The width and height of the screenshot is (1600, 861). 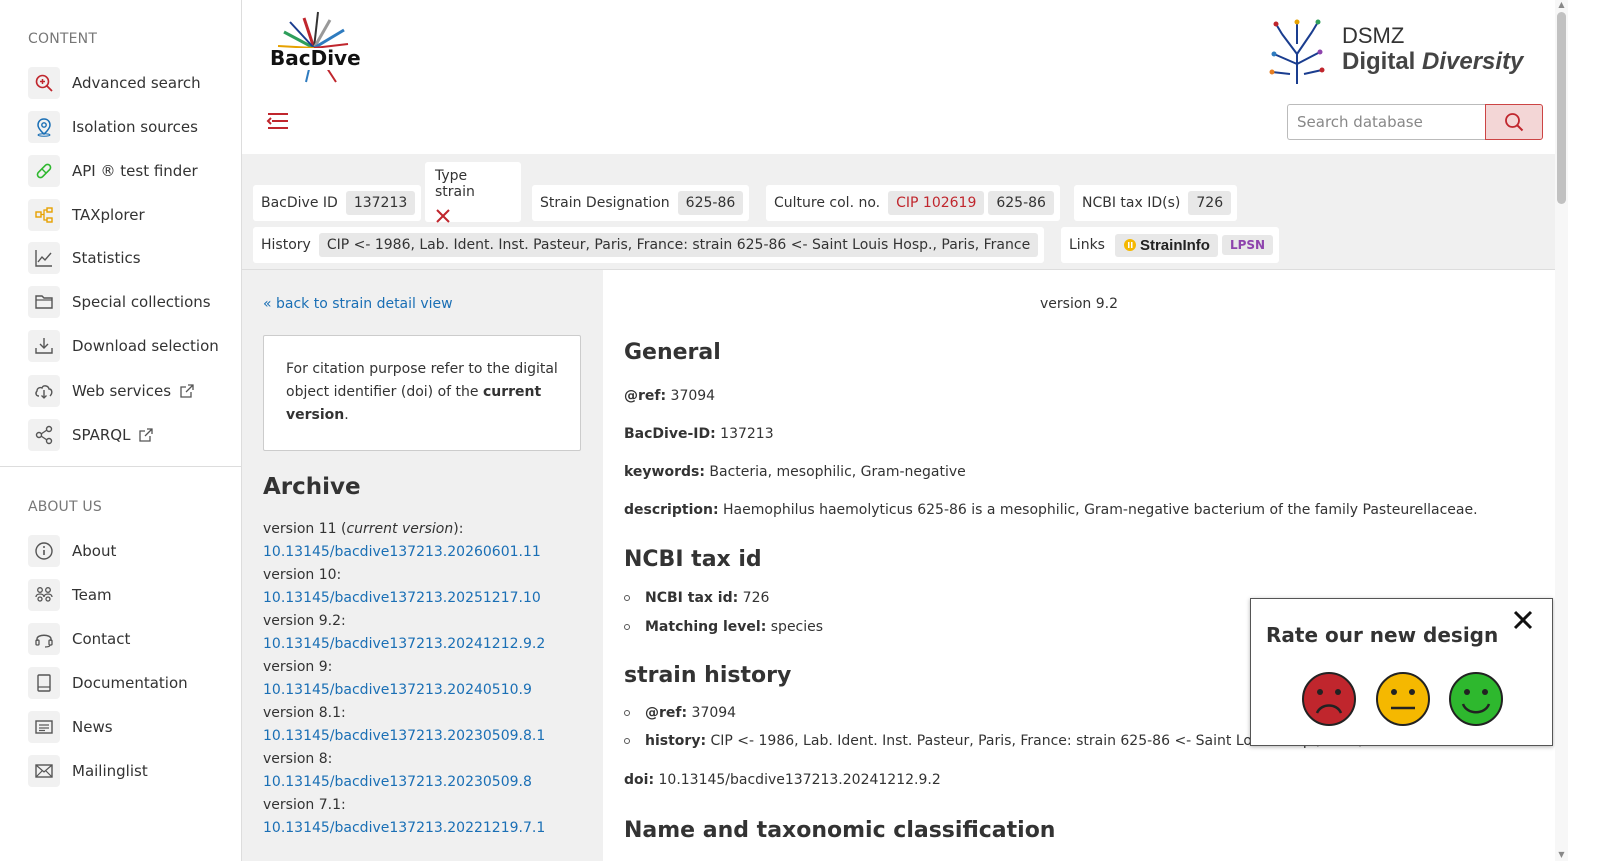 What do you see at coordinates (312, 50) in the screenshot?
I see `bacdive-logo: BacDive` at bounding box center [312, 50].